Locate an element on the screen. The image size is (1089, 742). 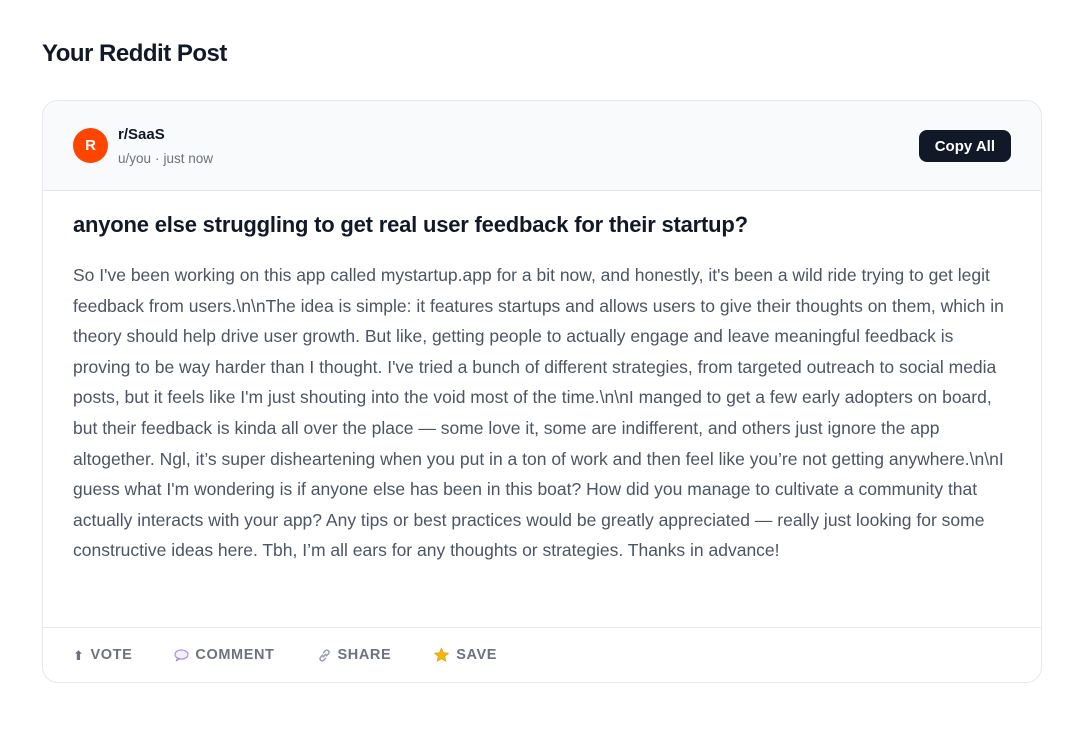
copy-all-button: Copy All is located at coordinates (964, 146).